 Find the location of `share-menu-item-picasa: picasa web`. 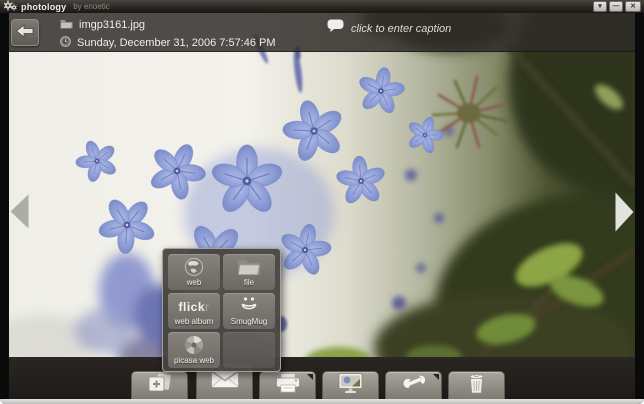

share-menu-item-picasa: picasa web is located at coordinates (194, 350).